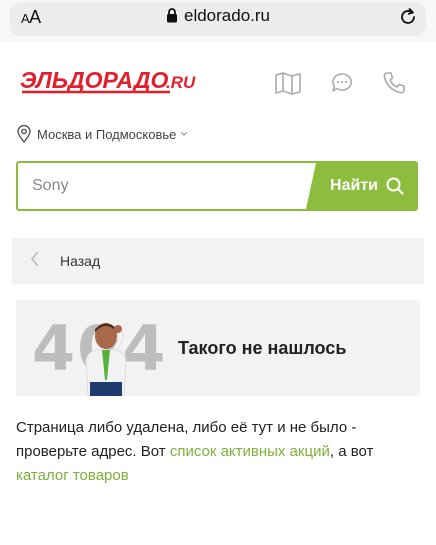  Describe the element at coordinates (181, 82) in the screenshot. I see `logo-suffix: .RU` at that location.